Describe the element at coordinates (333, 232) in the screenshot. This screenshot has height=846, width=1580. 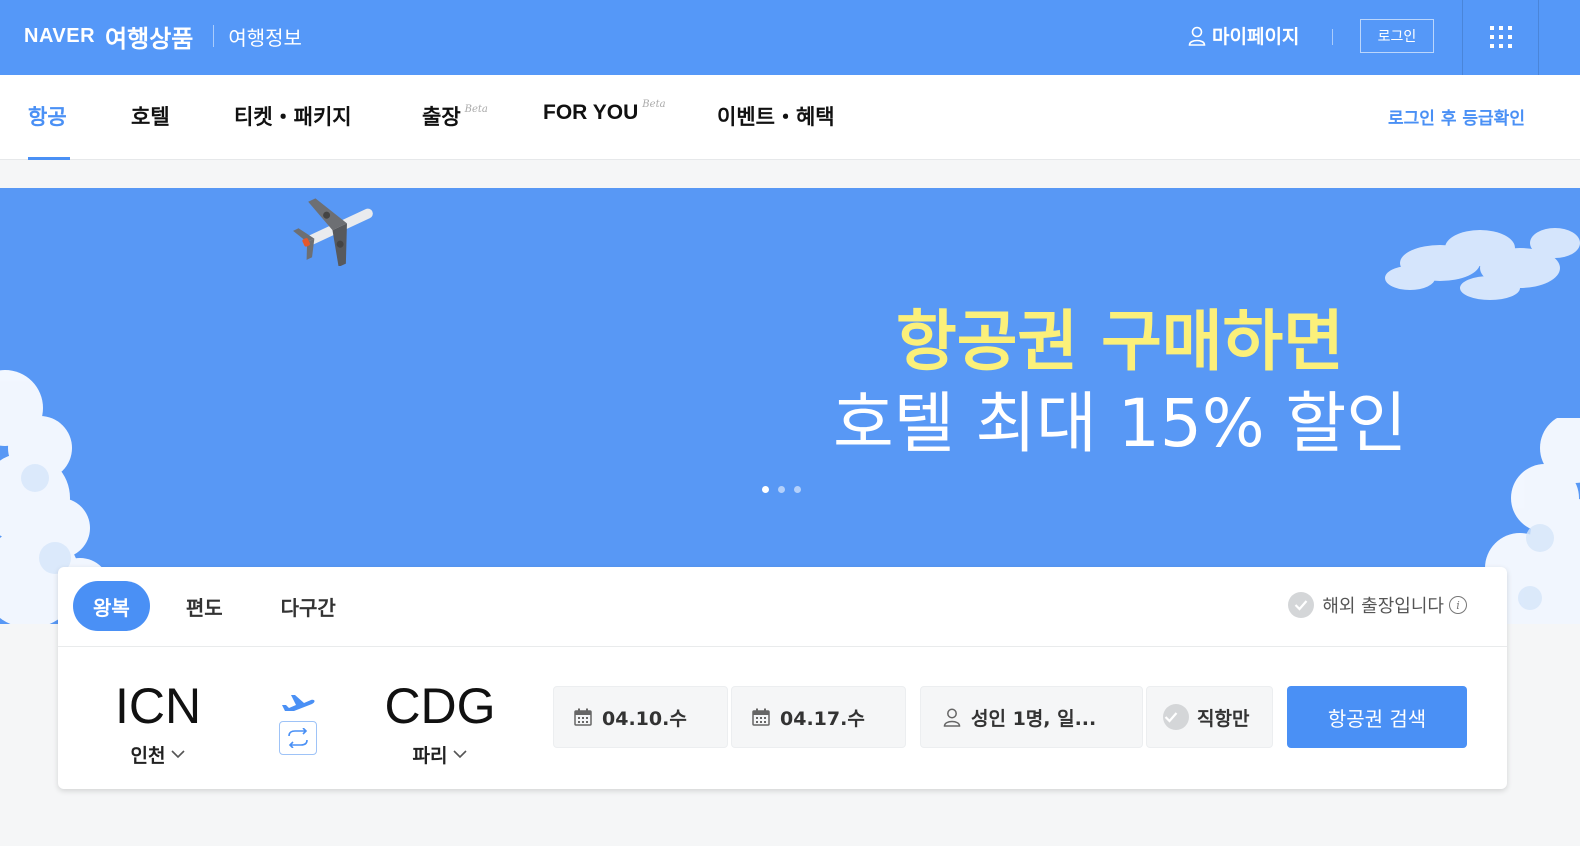
I see `airplane-illustration` at that location.